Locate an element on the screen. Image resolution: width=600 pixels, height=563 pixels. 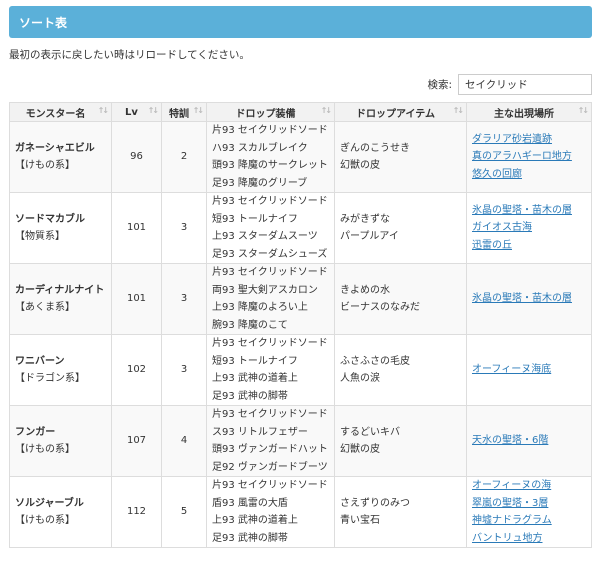
location-link: 真のアラハギーロ地方 is located at coordinates (529, 157).